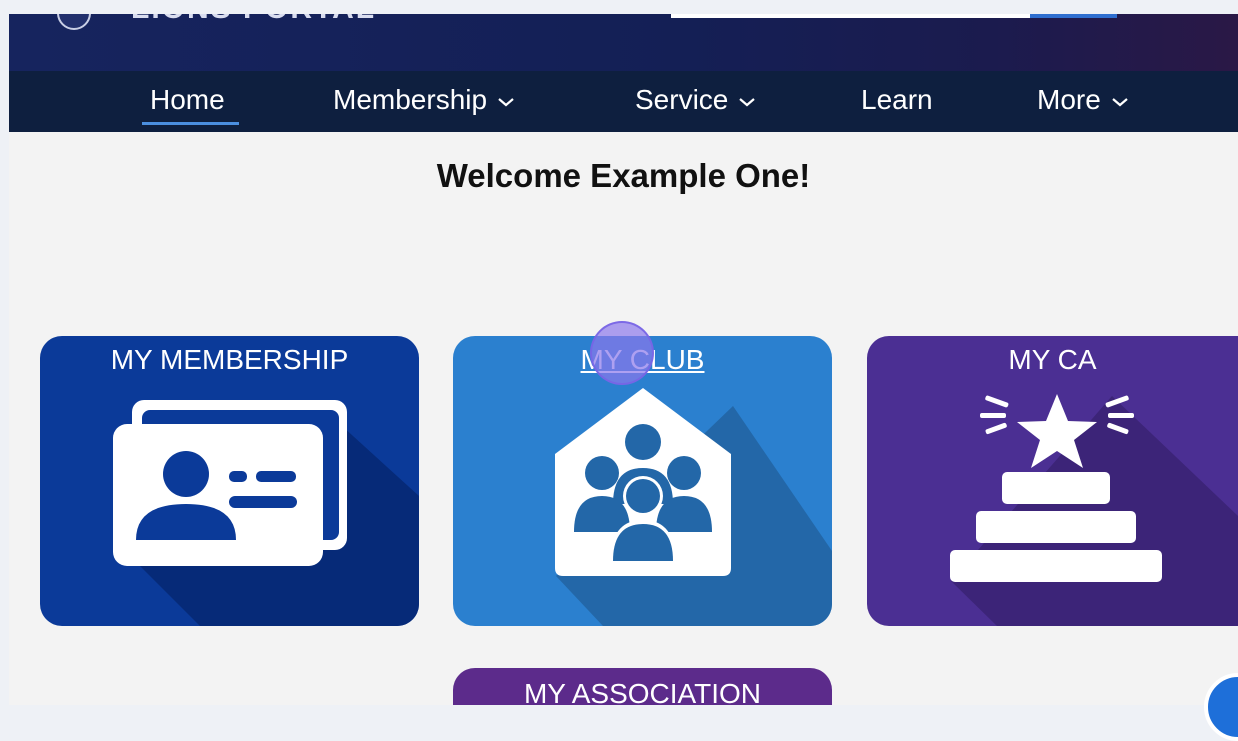 The width and height of the screenshot is (1238, 741). Describe the element at coordinates (682, 99) in the screenshot. I see `nav-service-label: Service` at that location.